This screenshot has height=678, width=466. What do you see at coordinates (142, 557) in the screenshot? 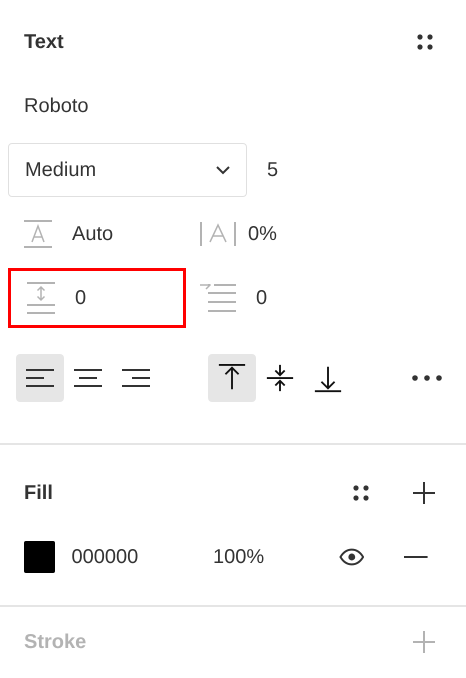
I see `hex-value: 000000` at bounding box center [142, 557].